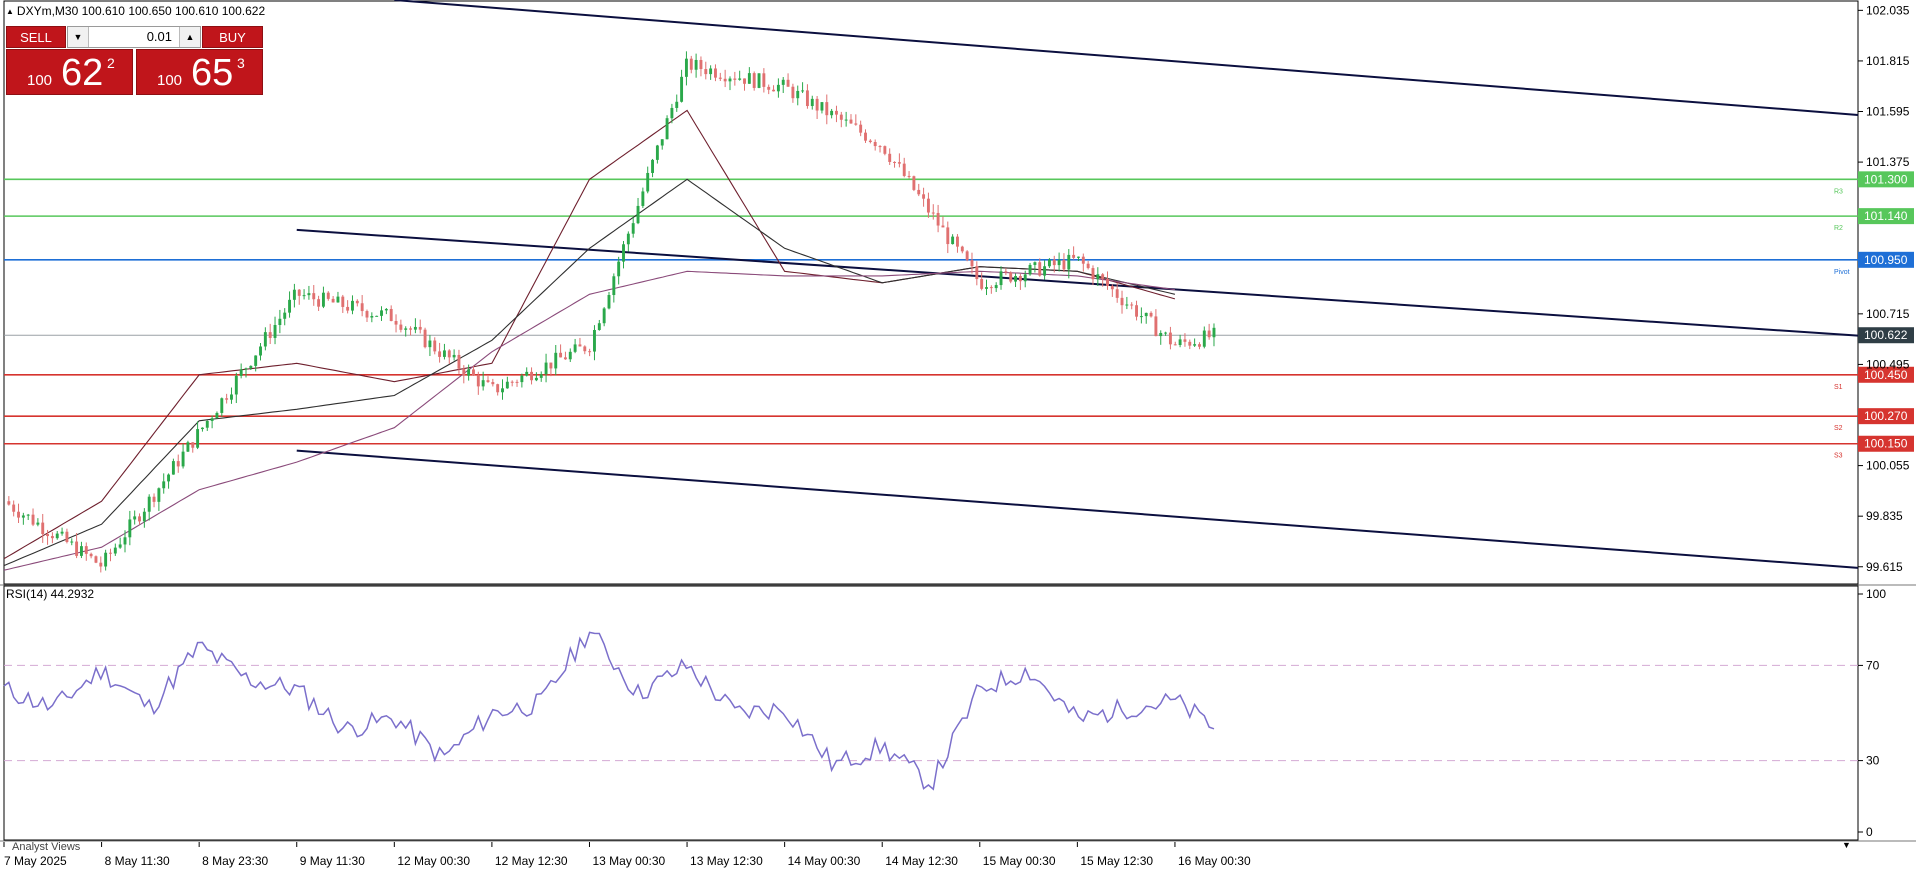 This screenshot has height=874, width=1916. Describe the element at coordinates (40, 80) in the screenshot. I see `bid-handle: 100` at that location.